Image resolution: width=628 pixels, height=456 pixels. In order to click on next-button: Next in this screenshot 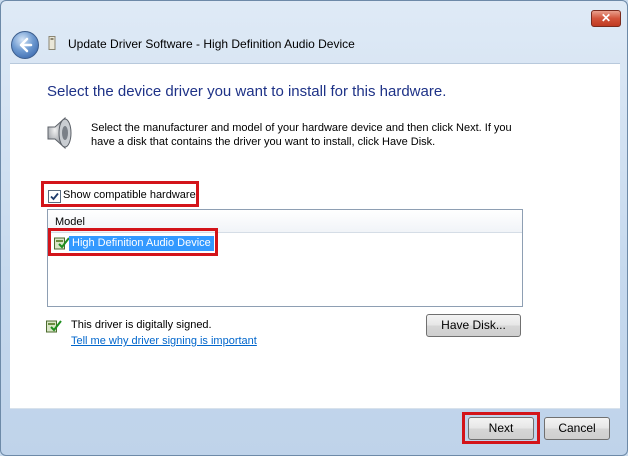, I will do `click(501, 428)`.